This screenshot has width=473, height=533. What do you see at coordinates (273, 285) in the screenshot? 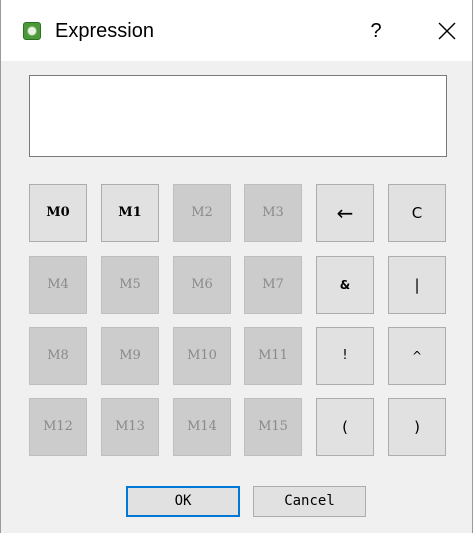
I see `key-m7: M7` at bounding box center [273, 285].